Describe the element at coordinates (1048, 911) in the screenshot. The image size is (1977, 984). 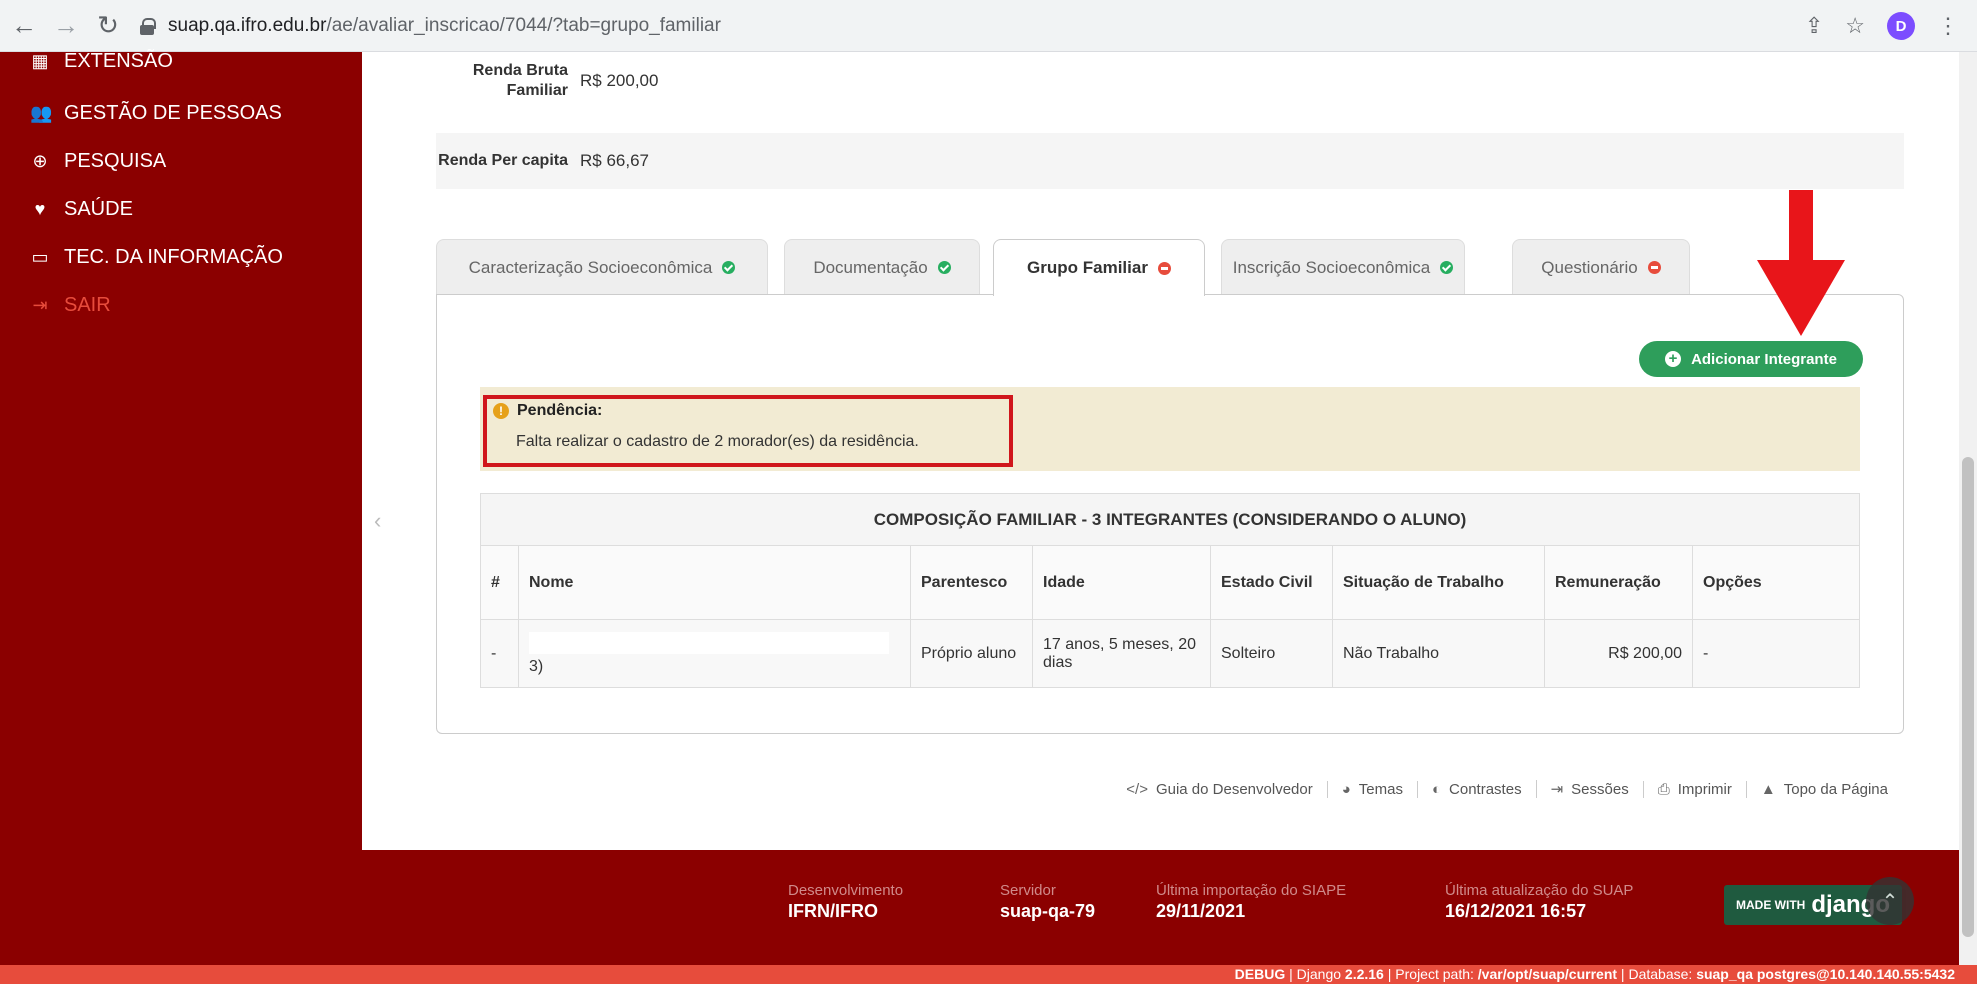
I see `footer-server-value: suap-qa-79` at that location.